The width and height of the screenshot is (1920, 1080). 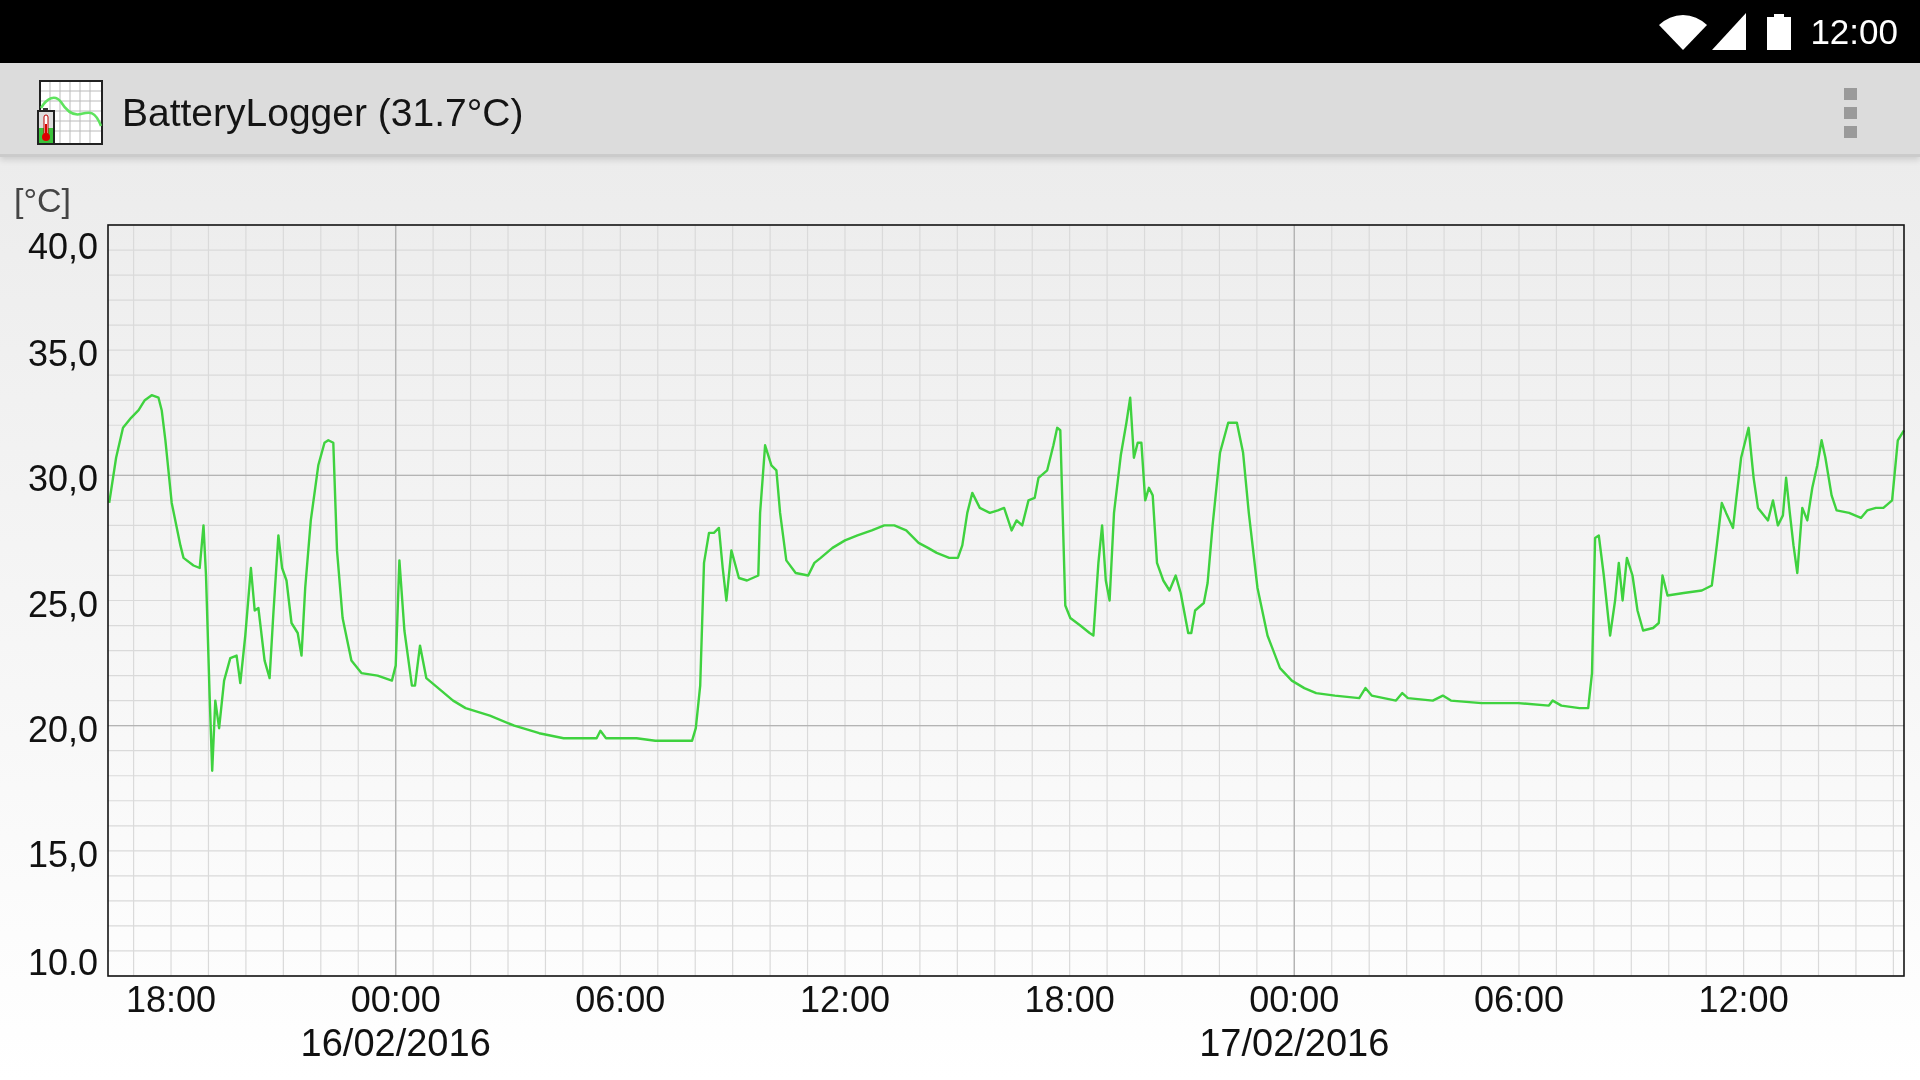 I want to click on app-title: BatteryLogger (31.7°C), so click(x=323, y=112).